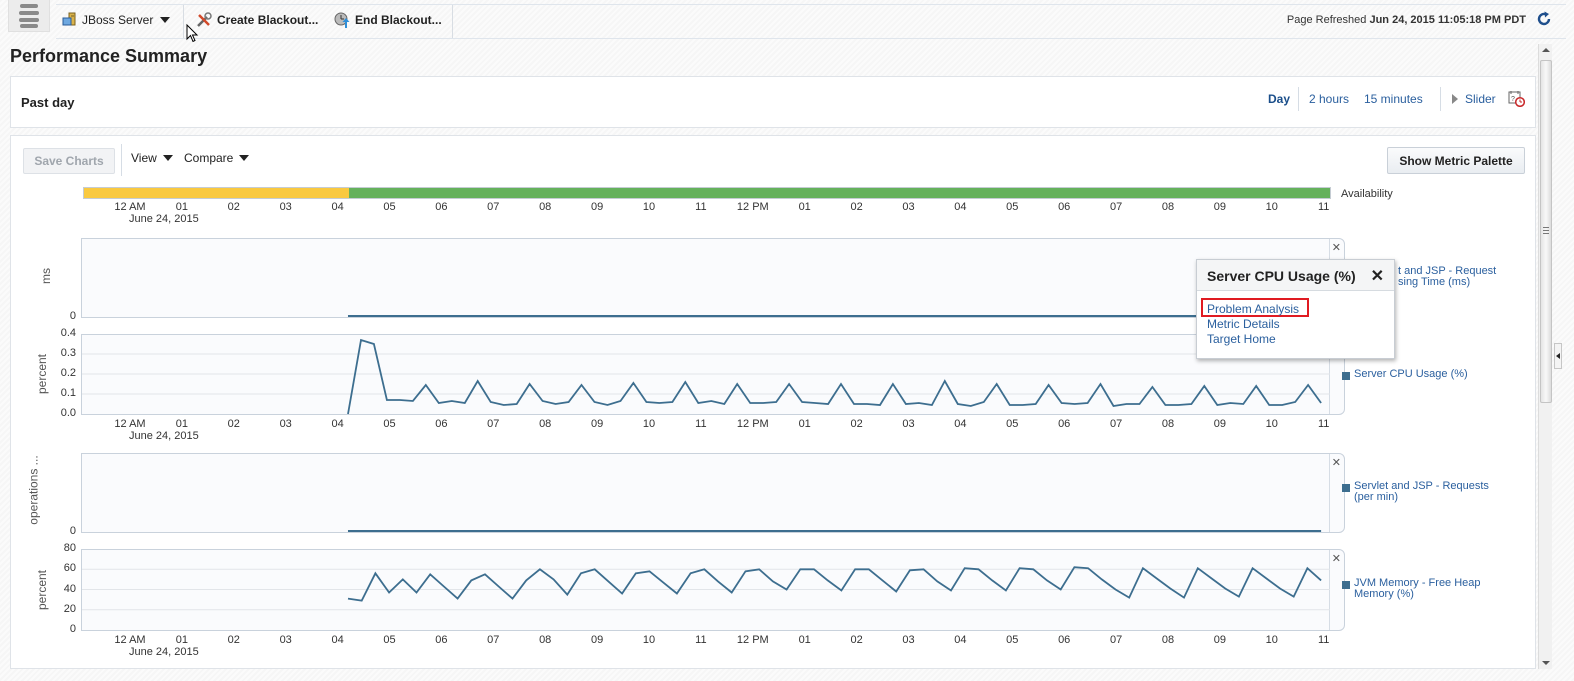 The height and width of the screenshot is (681, 1574). I want to click on target-menu-label: JBoss Server, so click(118, 19).